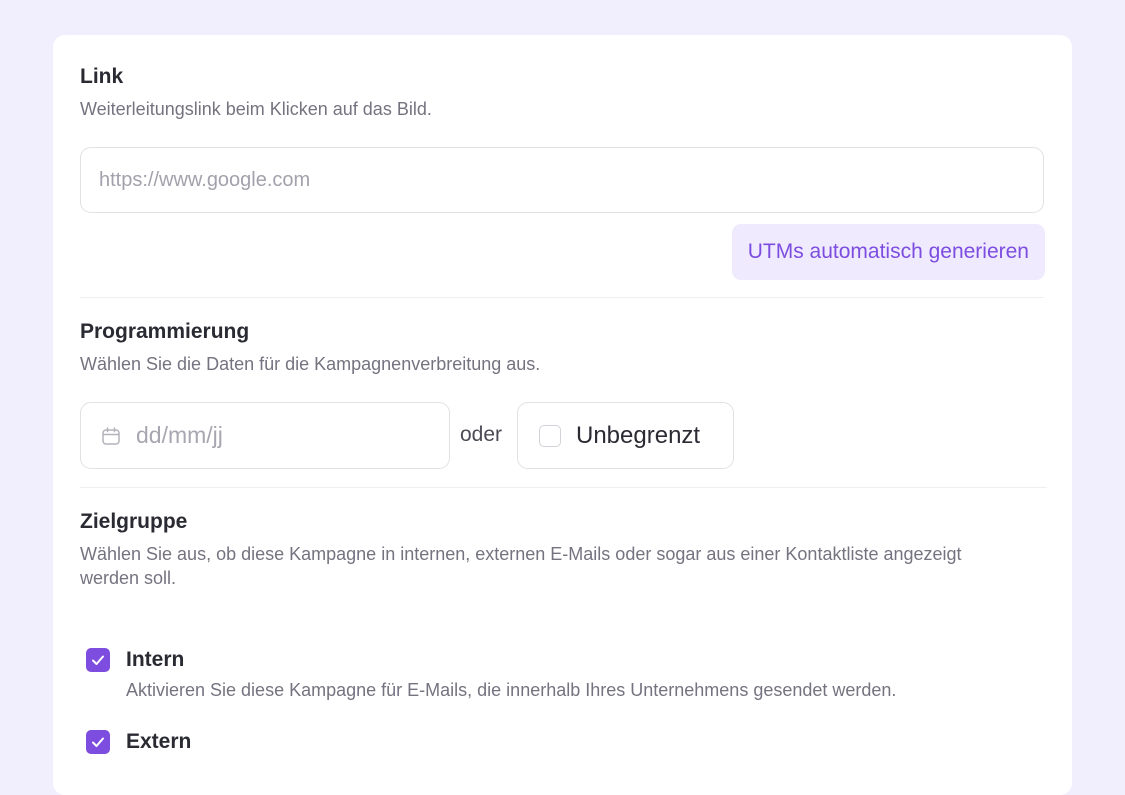 The width and height of the screenshot is (1125, 795). I want to click on extern-checkbox, so click(98, 742).